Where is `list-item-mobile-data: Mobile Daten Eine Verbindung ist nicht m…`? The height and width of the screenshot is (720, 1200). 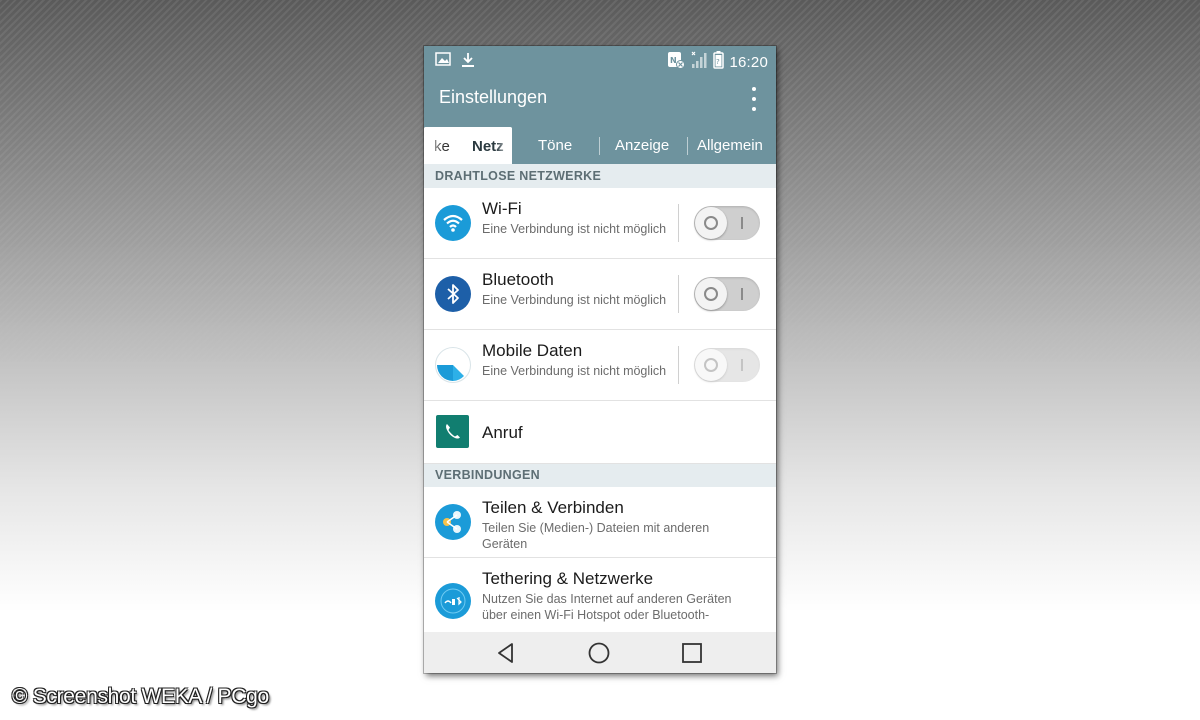 list-item-mobile-data: Mobile Daten Eine Verbindung ist nicht m… is located at coordinates (600, 365).